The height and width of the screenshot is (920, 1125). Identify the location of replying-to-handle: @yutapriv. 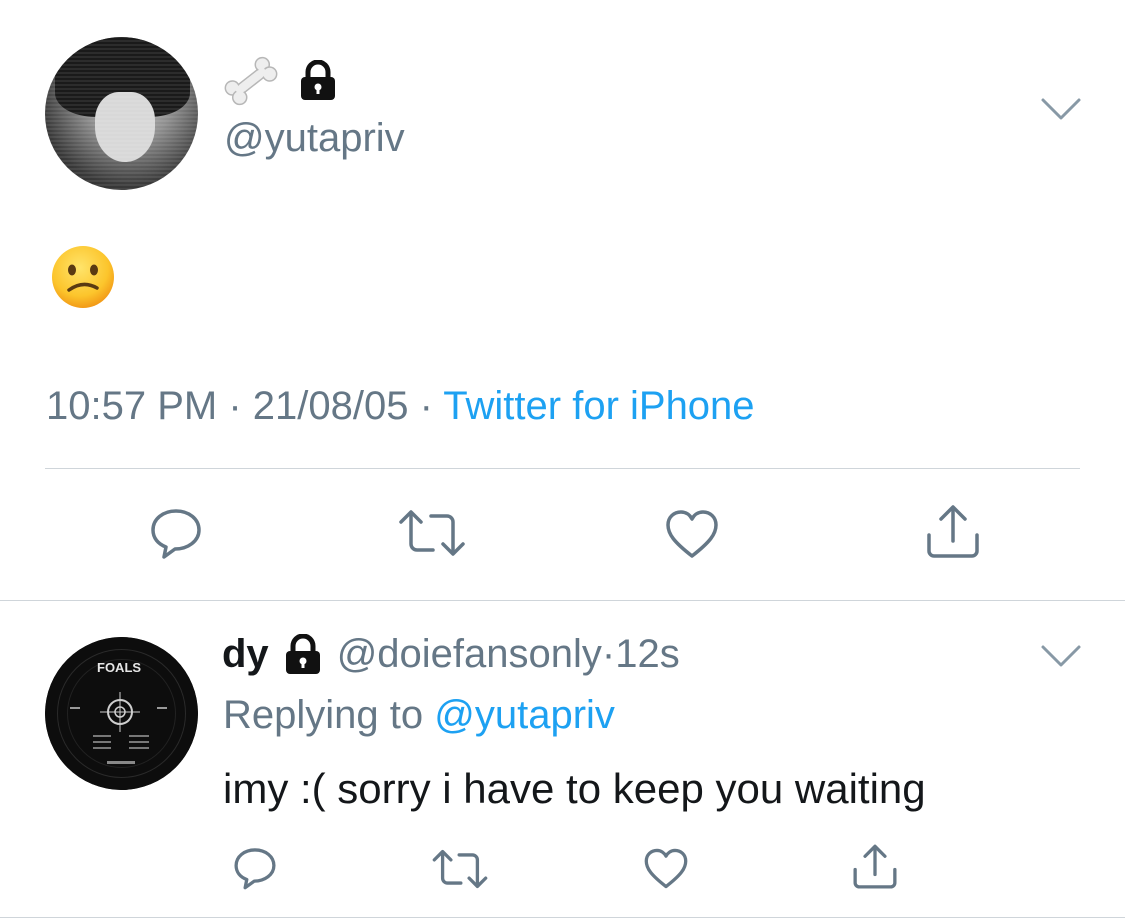
(524, 715).